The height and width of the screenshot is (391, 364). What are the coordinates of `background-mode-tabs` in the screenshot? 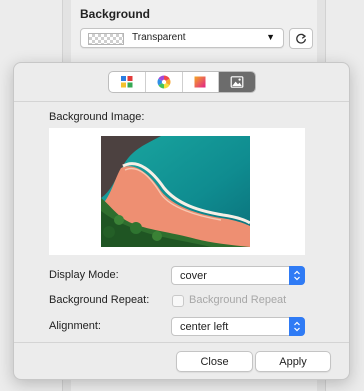 It's located at (182, 82).